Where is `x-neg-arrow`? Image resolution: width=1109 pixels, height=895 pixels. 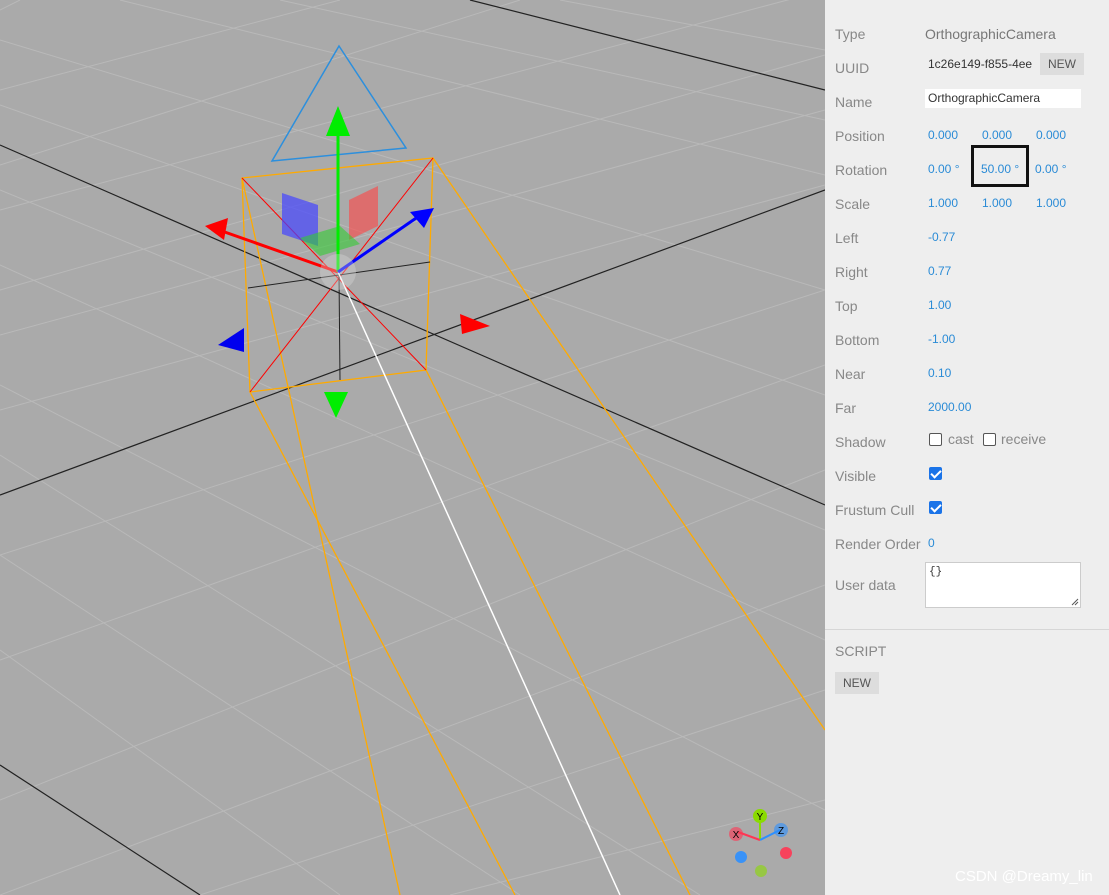 x-neg-arrow is located at coordinates (475, 324).